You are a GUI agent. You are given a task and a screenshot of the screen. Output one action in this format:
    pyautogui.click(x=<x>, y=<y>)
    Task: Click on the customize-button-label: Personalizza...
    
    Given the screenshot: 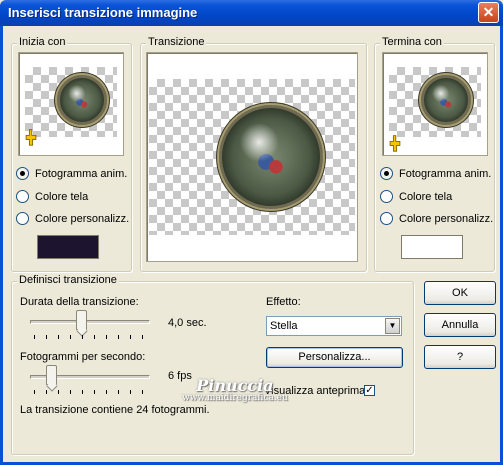 What is the action you would take?
    pyautogui.click(x=334, y=357)
    